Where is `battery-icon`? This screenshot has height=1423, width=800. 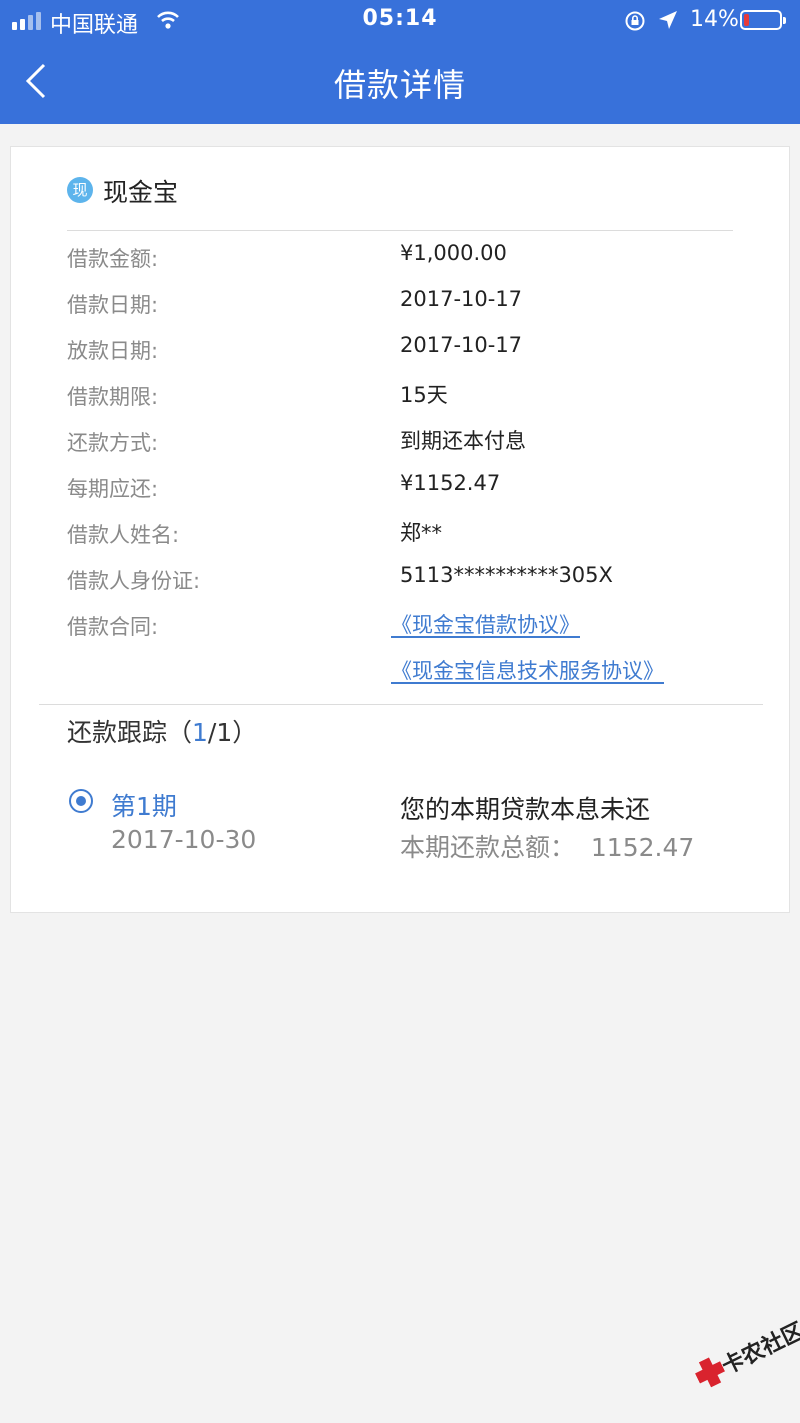
battery-icon is located at coordinates (763, 20).